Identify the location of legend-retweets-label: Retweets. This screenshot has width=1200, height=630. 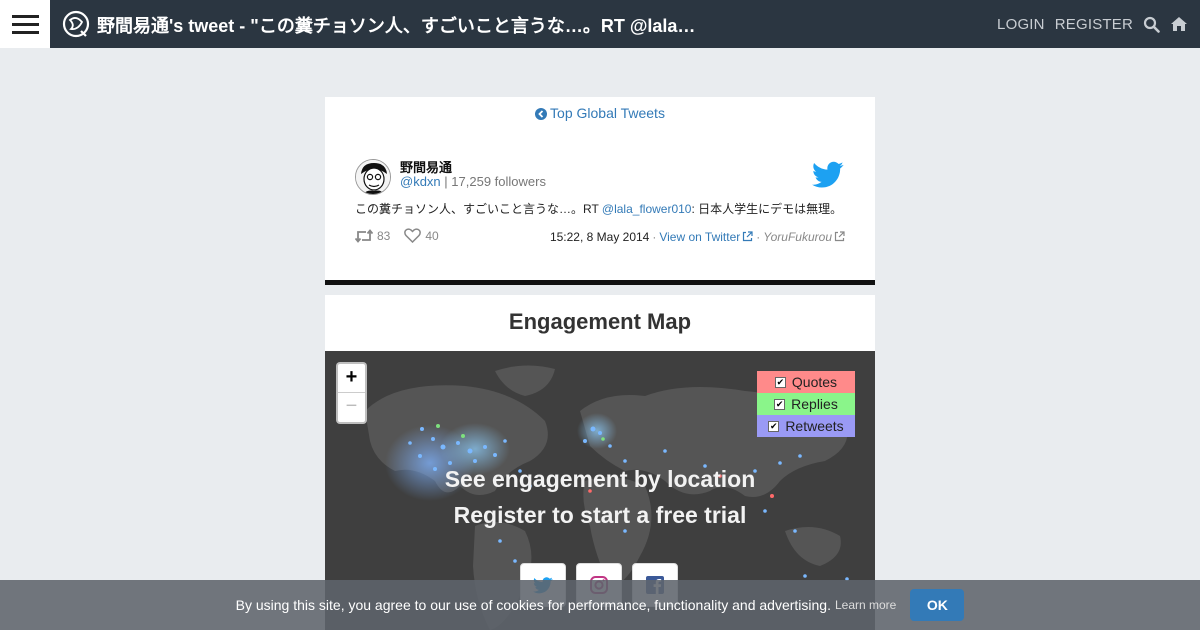
(814, 426).